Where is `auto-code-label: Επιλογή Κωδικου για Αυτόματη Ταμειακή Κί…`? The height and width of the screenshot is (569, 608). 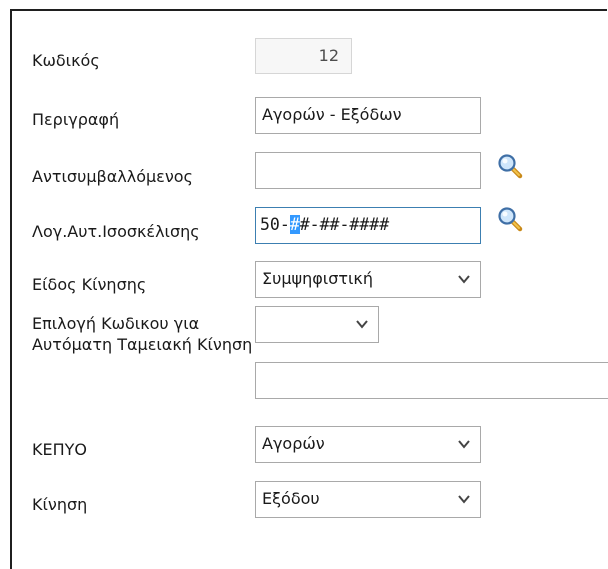 auto-code-label: Επιλογή Κωδικου για Αυτόματη Ταμειακή Κί… is located at coordinates (142, 334).